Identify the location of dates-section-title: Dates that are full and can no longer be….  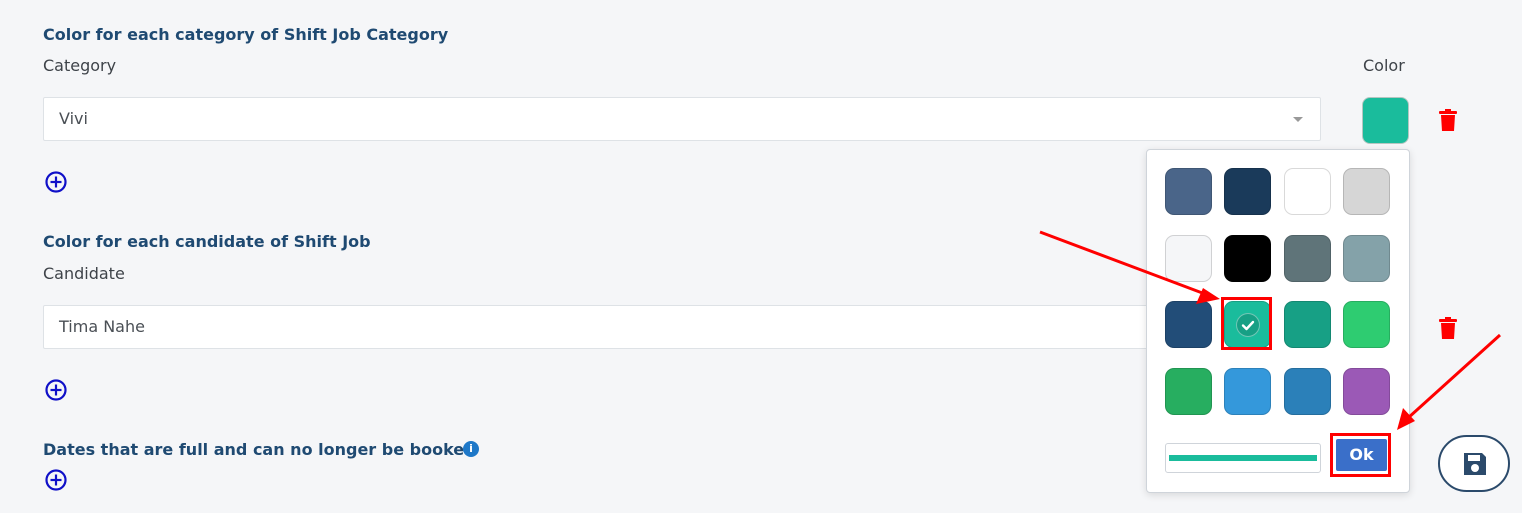
(259, 449).